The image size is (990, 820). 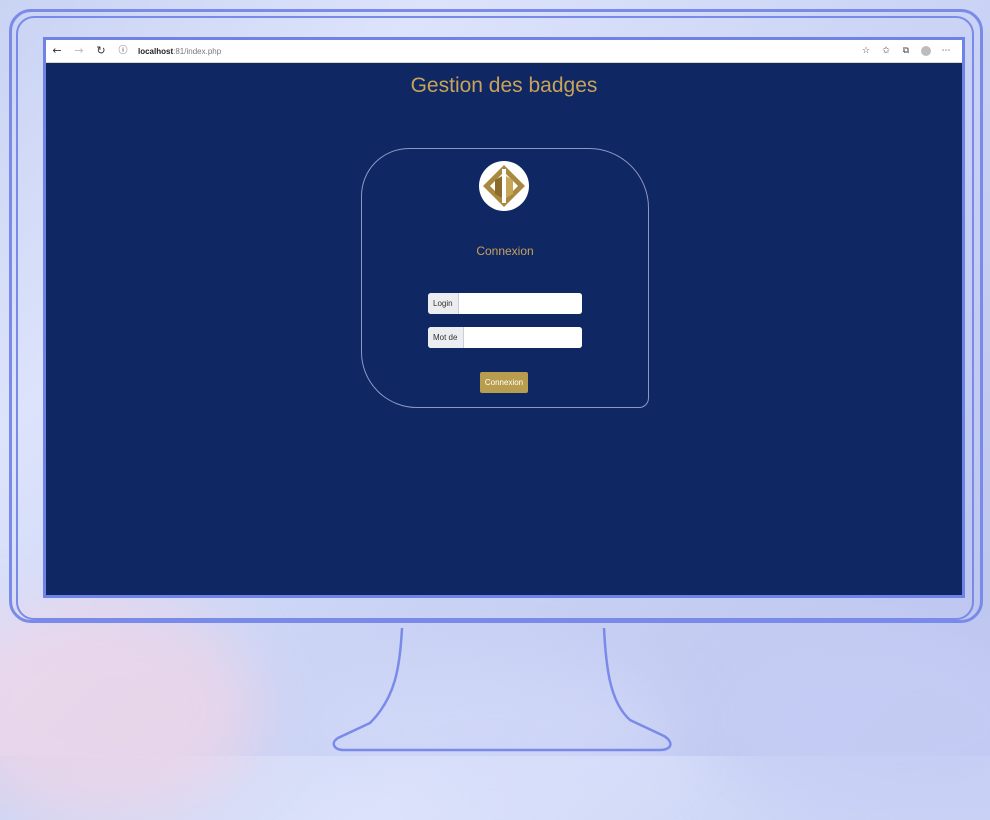 I want to click on arrow-right-icon: →, so click(x=79, y=51).